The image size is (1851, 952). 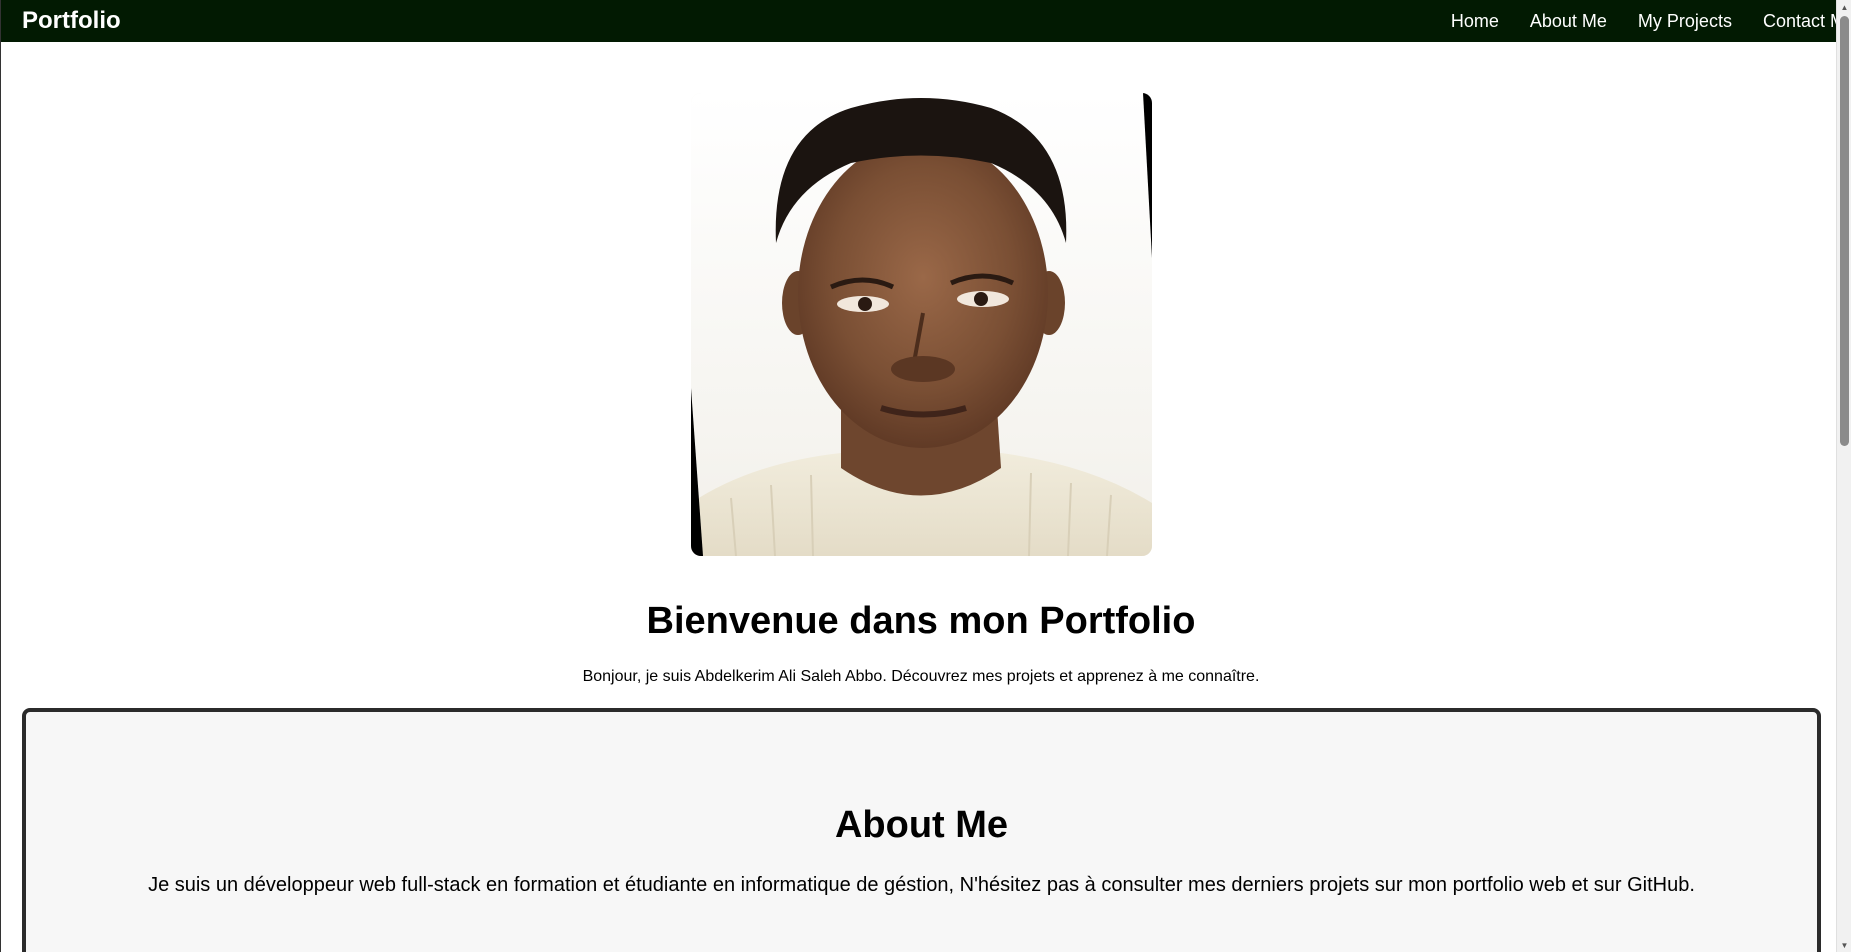 I want to click on scroll-up-arrow-icon: ▲, so click(x=1844, y=7).